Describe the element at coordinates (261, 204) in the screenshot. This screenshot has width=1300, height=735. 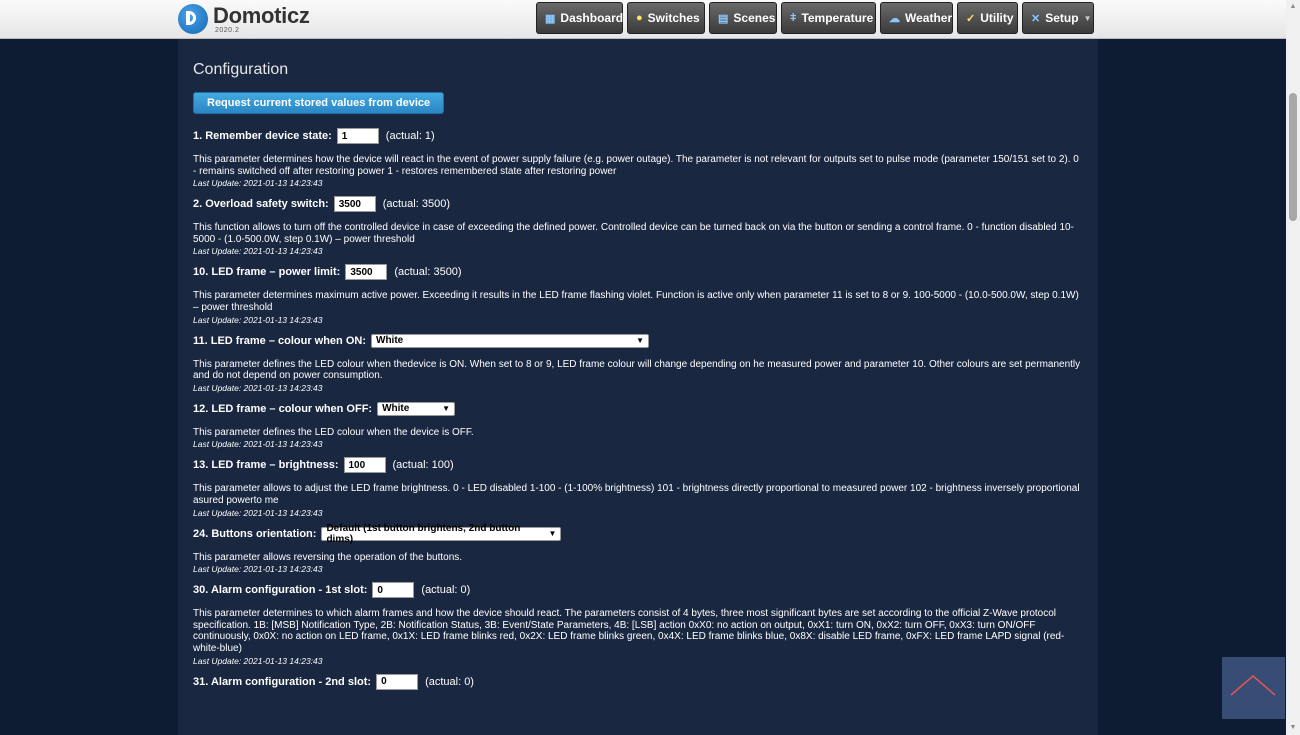
I see `param-label: 2. Overload safety switch:` at that location.